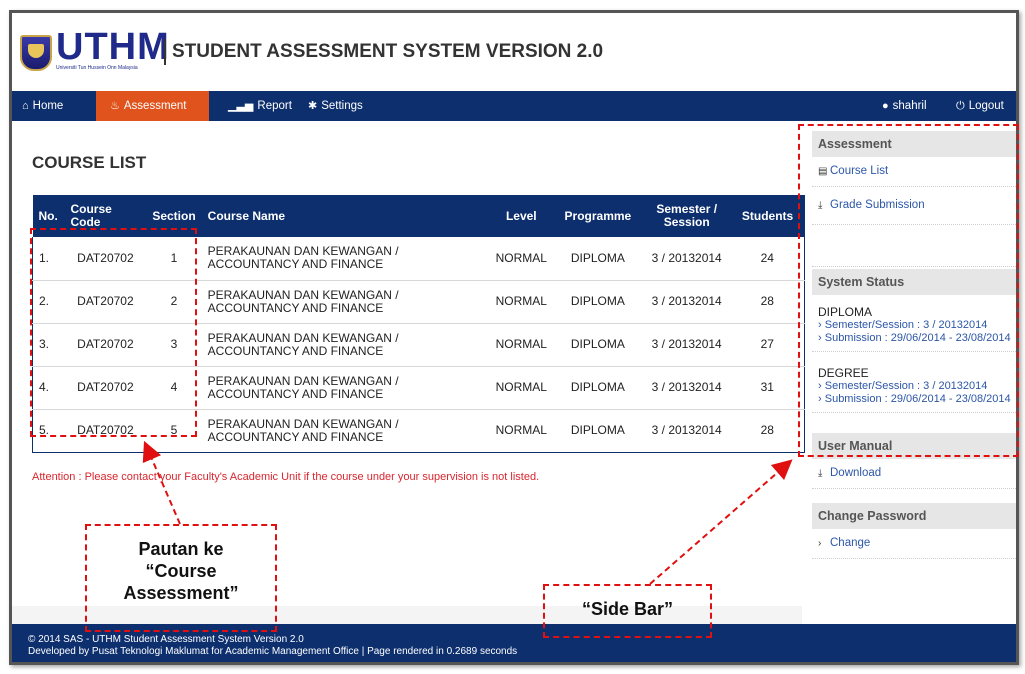 This screenshot has width=1025, height=674. What do you see at coordinates (165, 52) in the screenshot?
I see `logo-divider` at bounding box center [165, 52].